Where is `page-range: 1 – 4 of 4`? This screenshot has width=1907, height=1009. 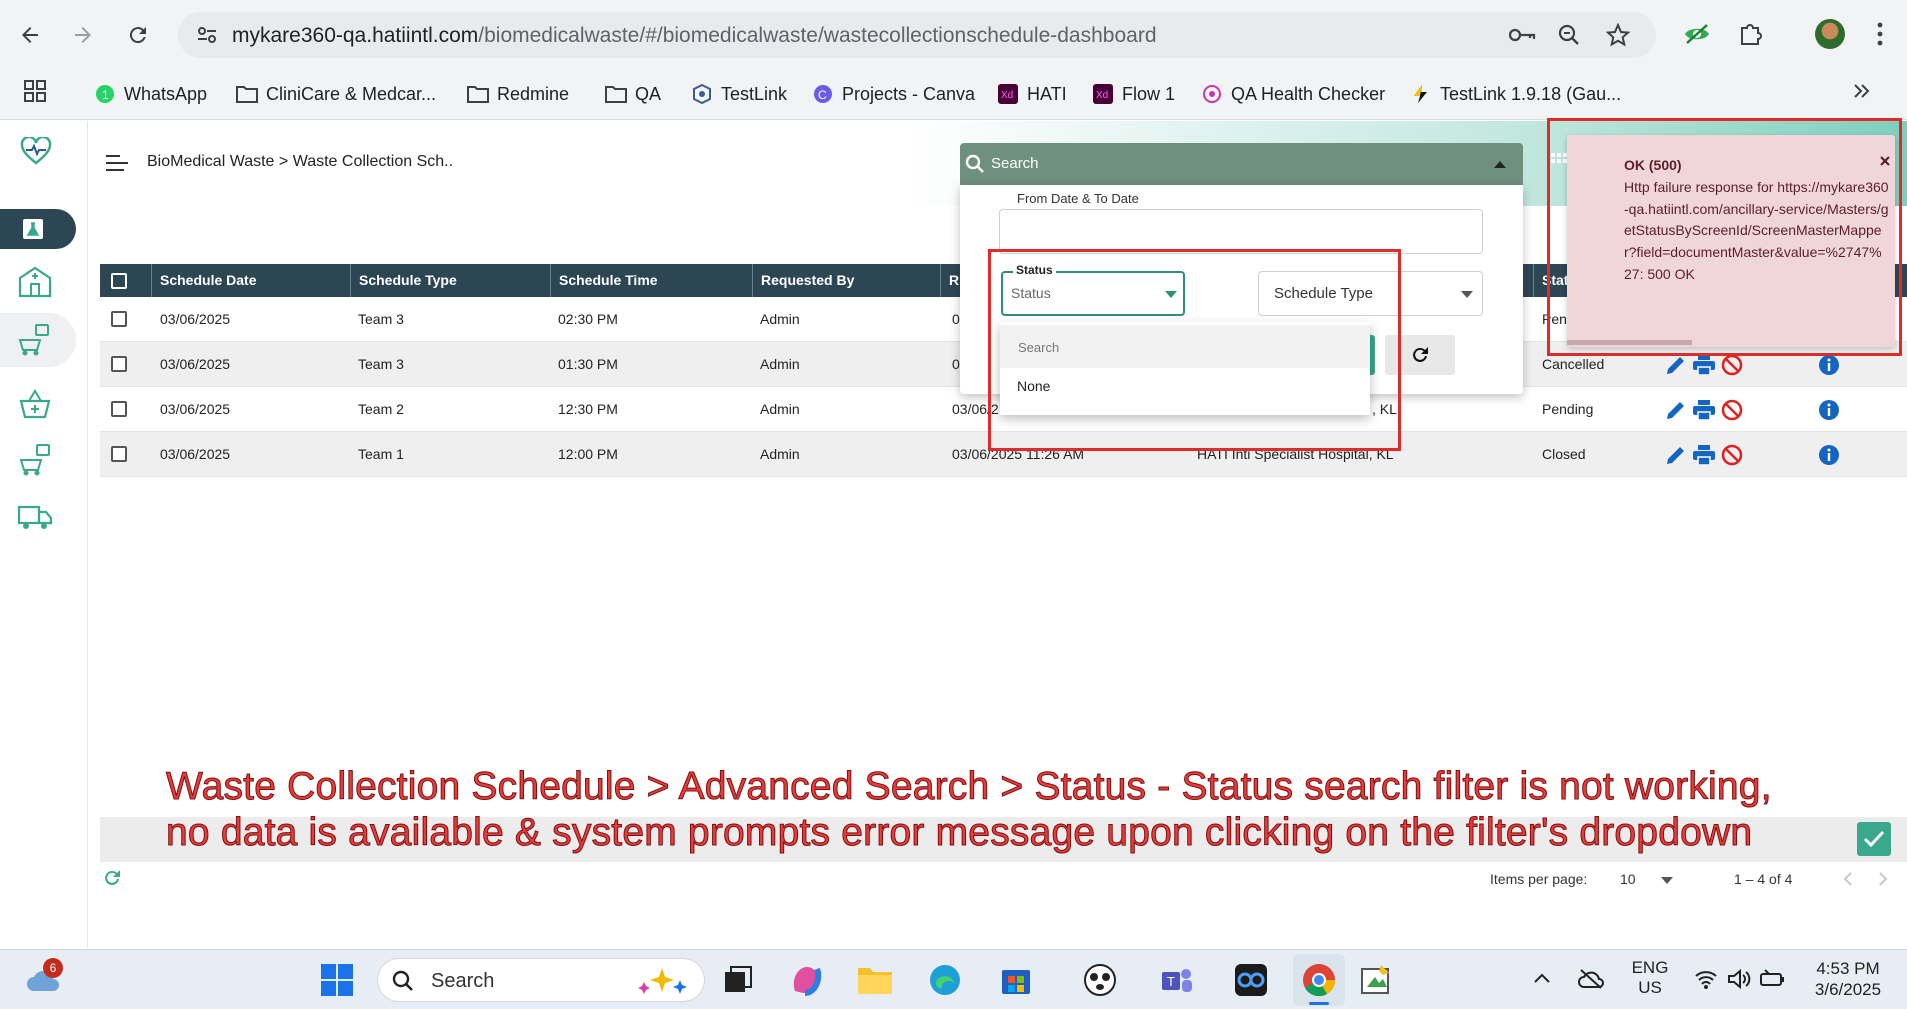 page-range: 1 – 4 of 4 is located at coordinates (1763, 879).